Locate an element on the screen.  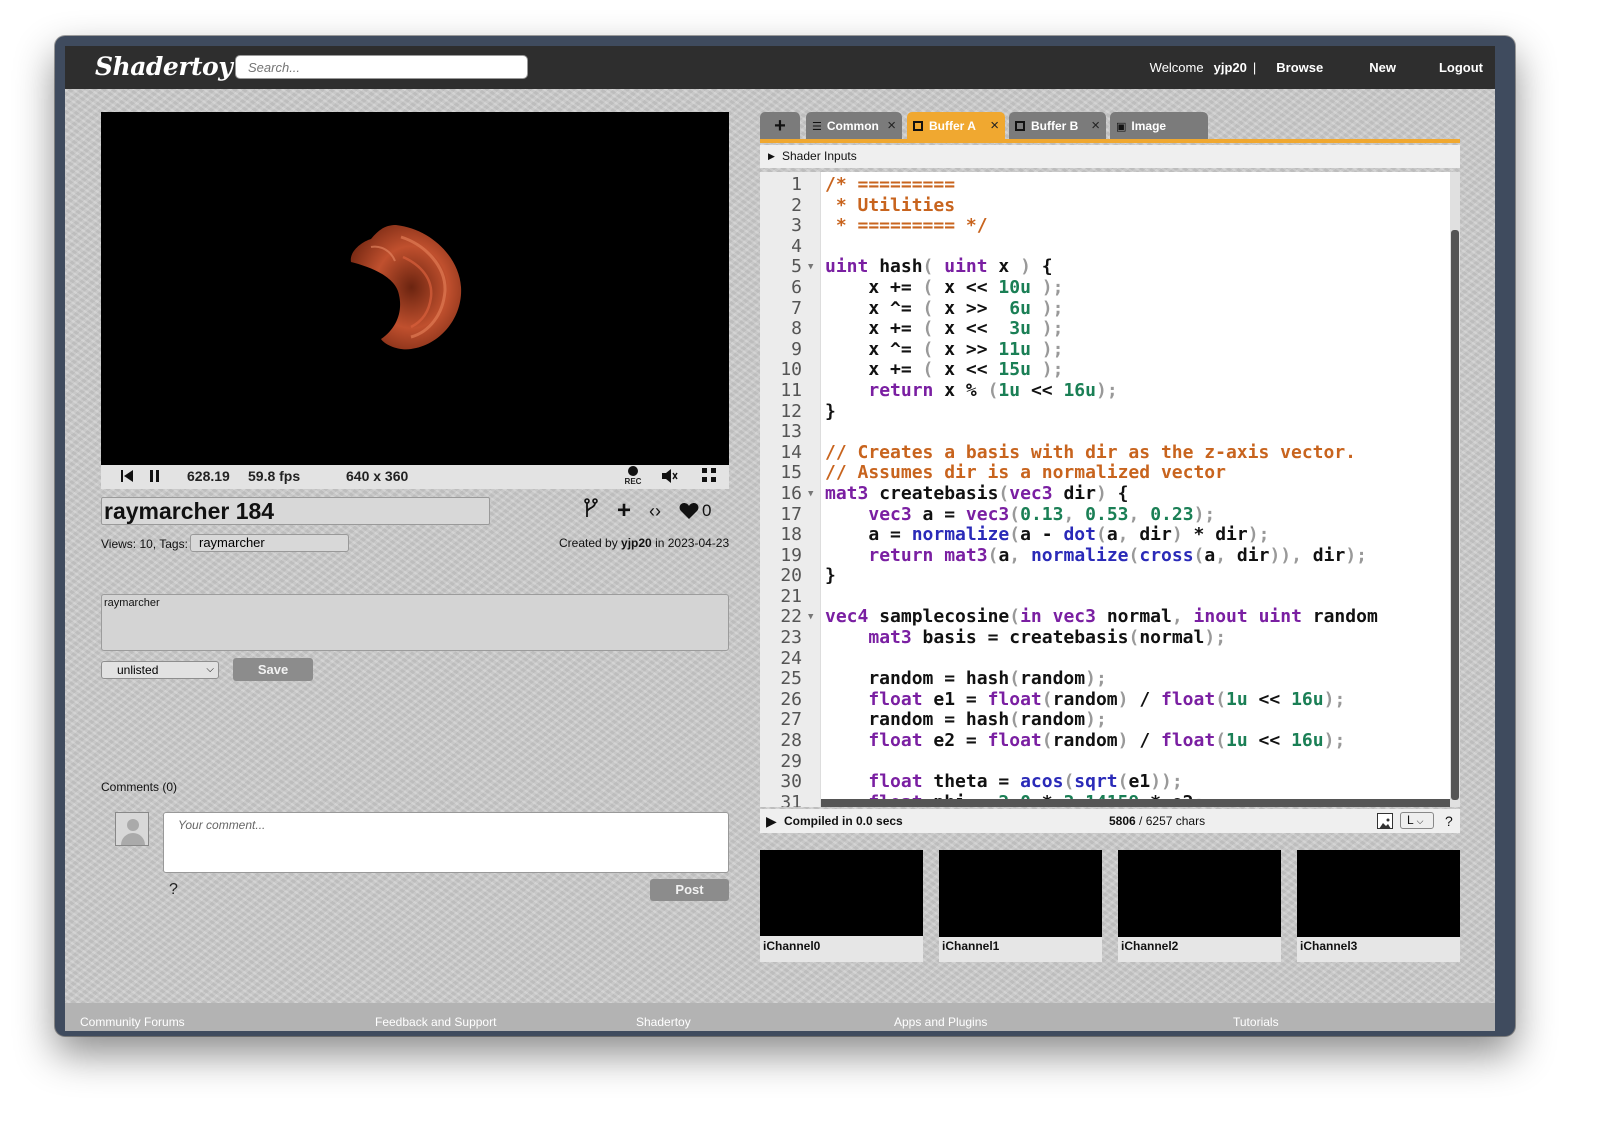
tab-common: ☰ Common × is located at coordinates (854, 126).